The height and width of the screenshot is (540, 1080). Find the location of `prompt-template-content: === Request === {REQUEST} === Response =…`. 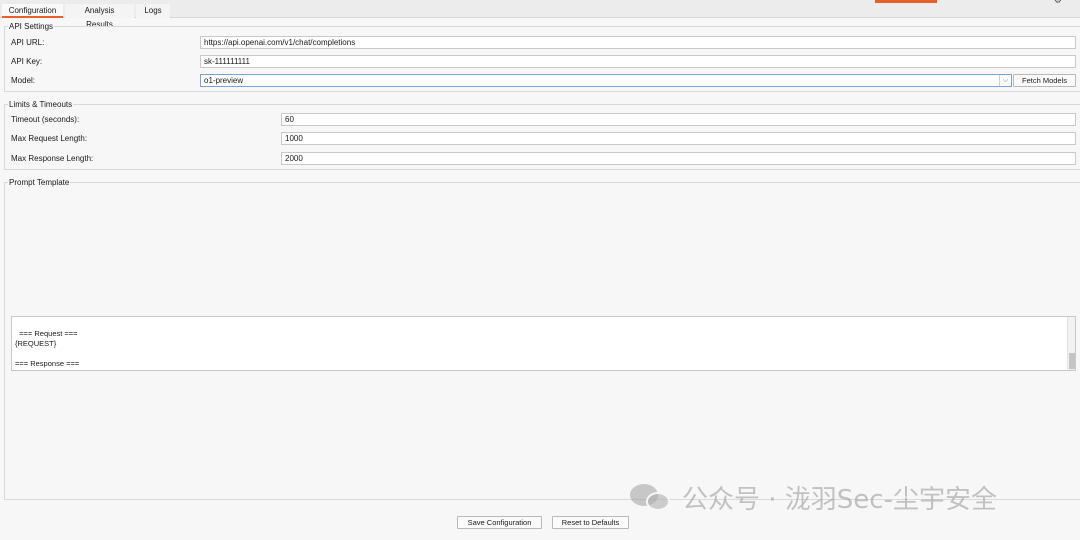

prompt-template-content: === Request === {REQUEST} === Response =… is located at coordinates (47, 349).